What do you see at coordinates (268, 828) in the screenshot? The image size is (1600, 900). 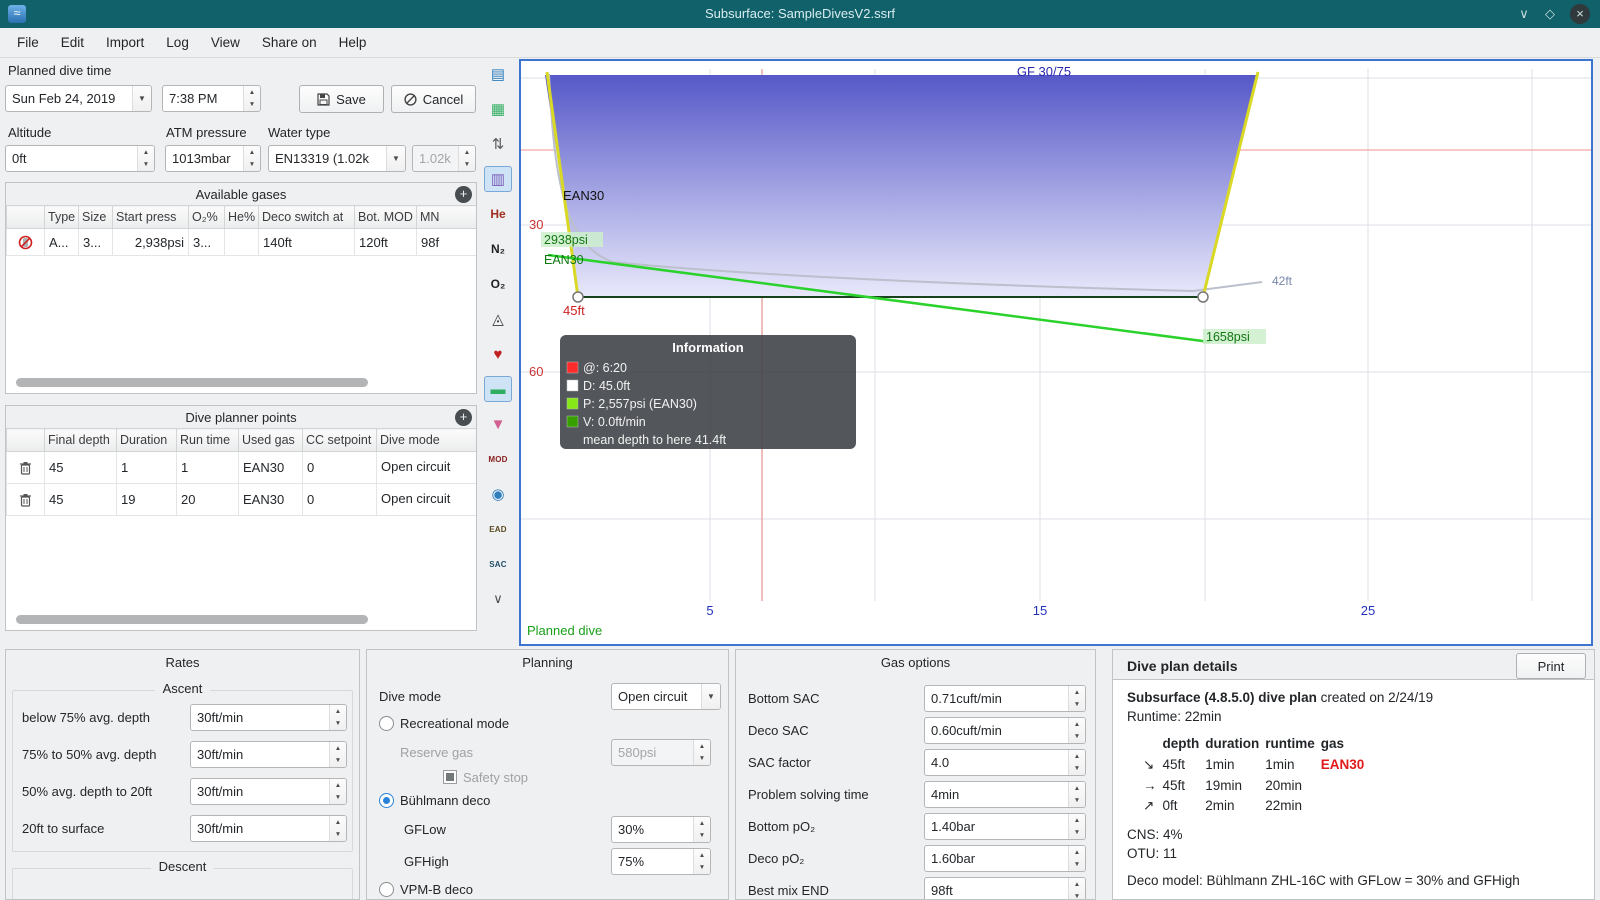 I see `rate-field-4: 30ft/min` at bounding box center [268, 828].